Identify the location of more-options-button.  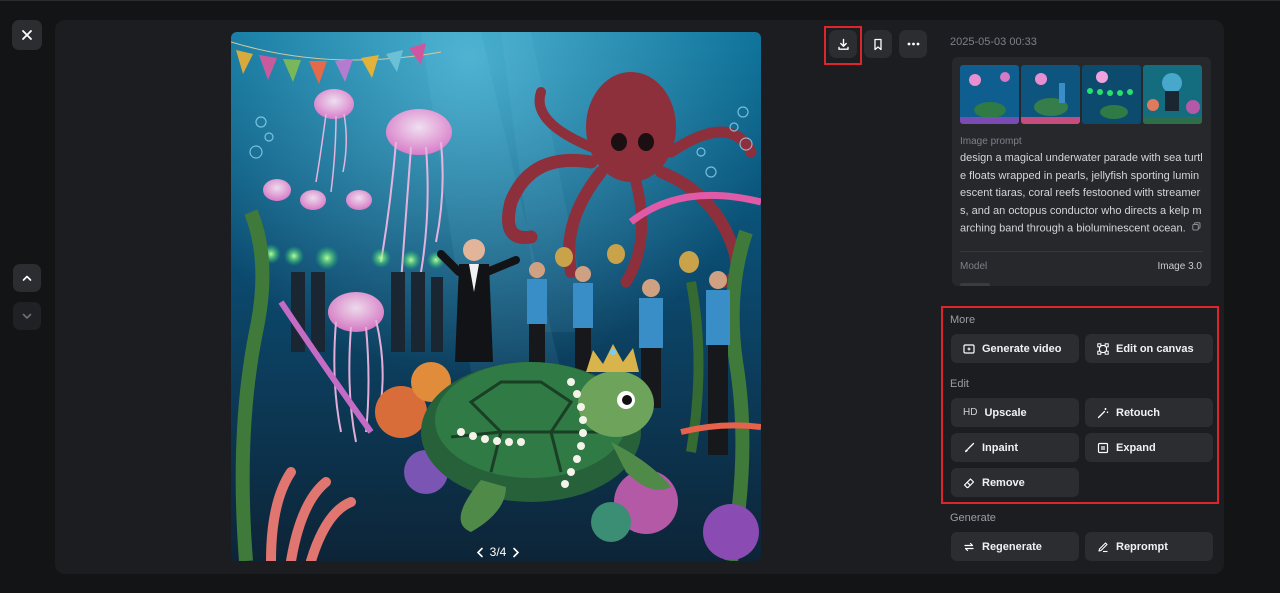
(913, 44).